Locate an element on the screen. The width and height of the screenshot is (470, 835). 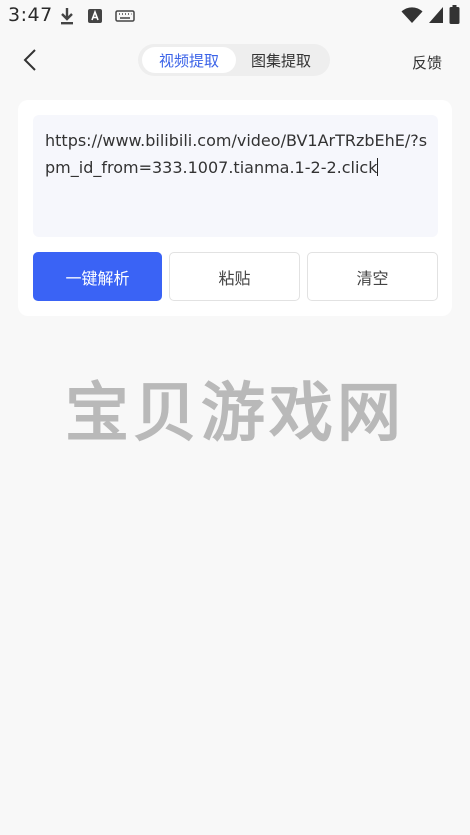
parse-button: 一键解析 is located at coordinates (97, 276).